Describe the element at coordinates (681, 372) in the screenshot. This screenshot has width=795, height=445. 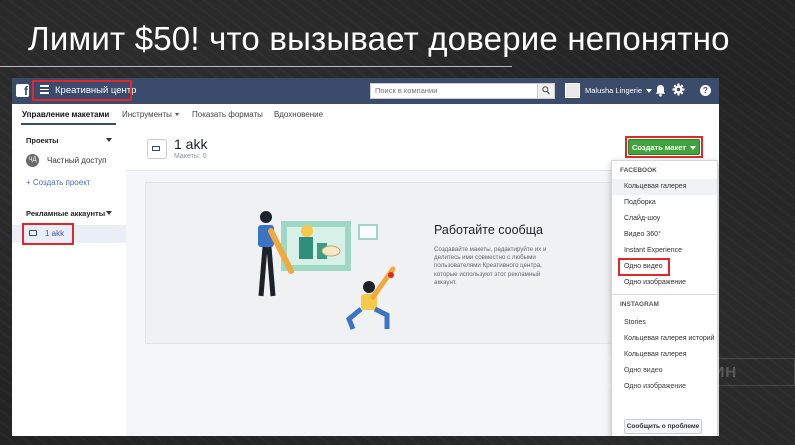
I see `watermark-text: ПАРТНЕРКИН` at that location.